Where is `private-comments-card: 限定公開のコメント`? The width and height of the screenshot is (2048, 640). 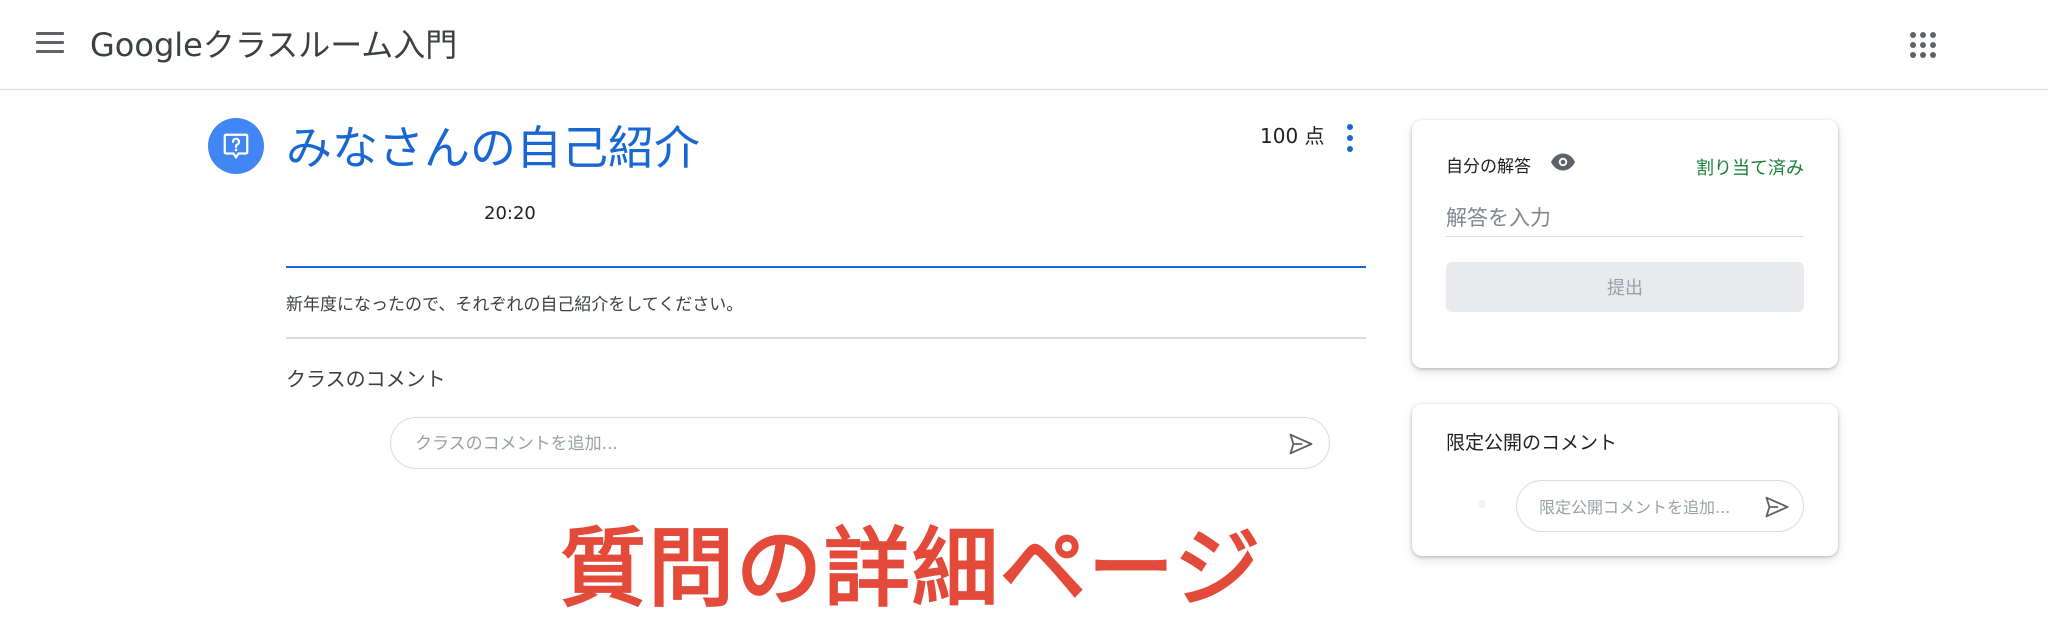
private-comments-card: 限定公開のコメント is located at coordinates (1625, 480).